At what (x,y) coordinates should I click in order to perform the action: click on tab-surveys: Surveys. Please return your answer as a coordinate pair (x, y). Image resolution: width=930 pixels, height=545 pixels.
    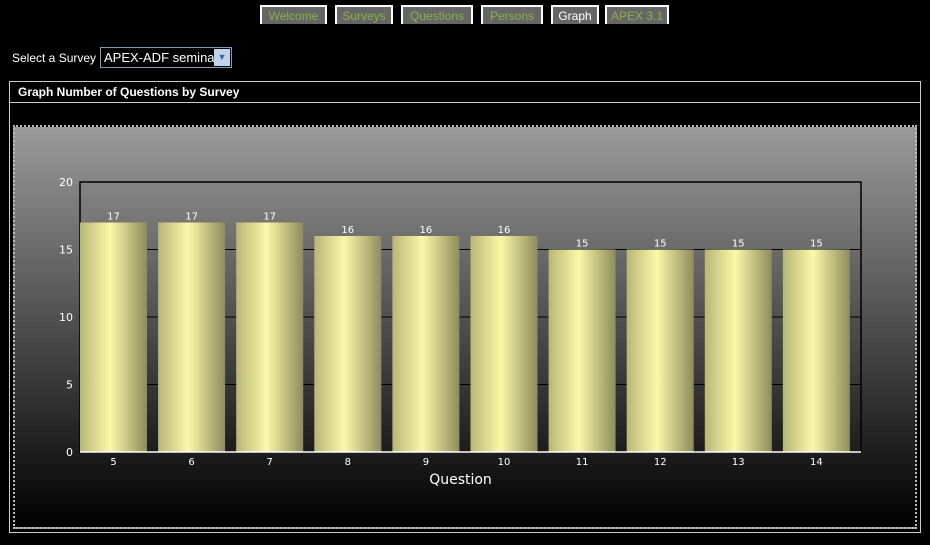
    Looking at the image, I should click on (364, 14).